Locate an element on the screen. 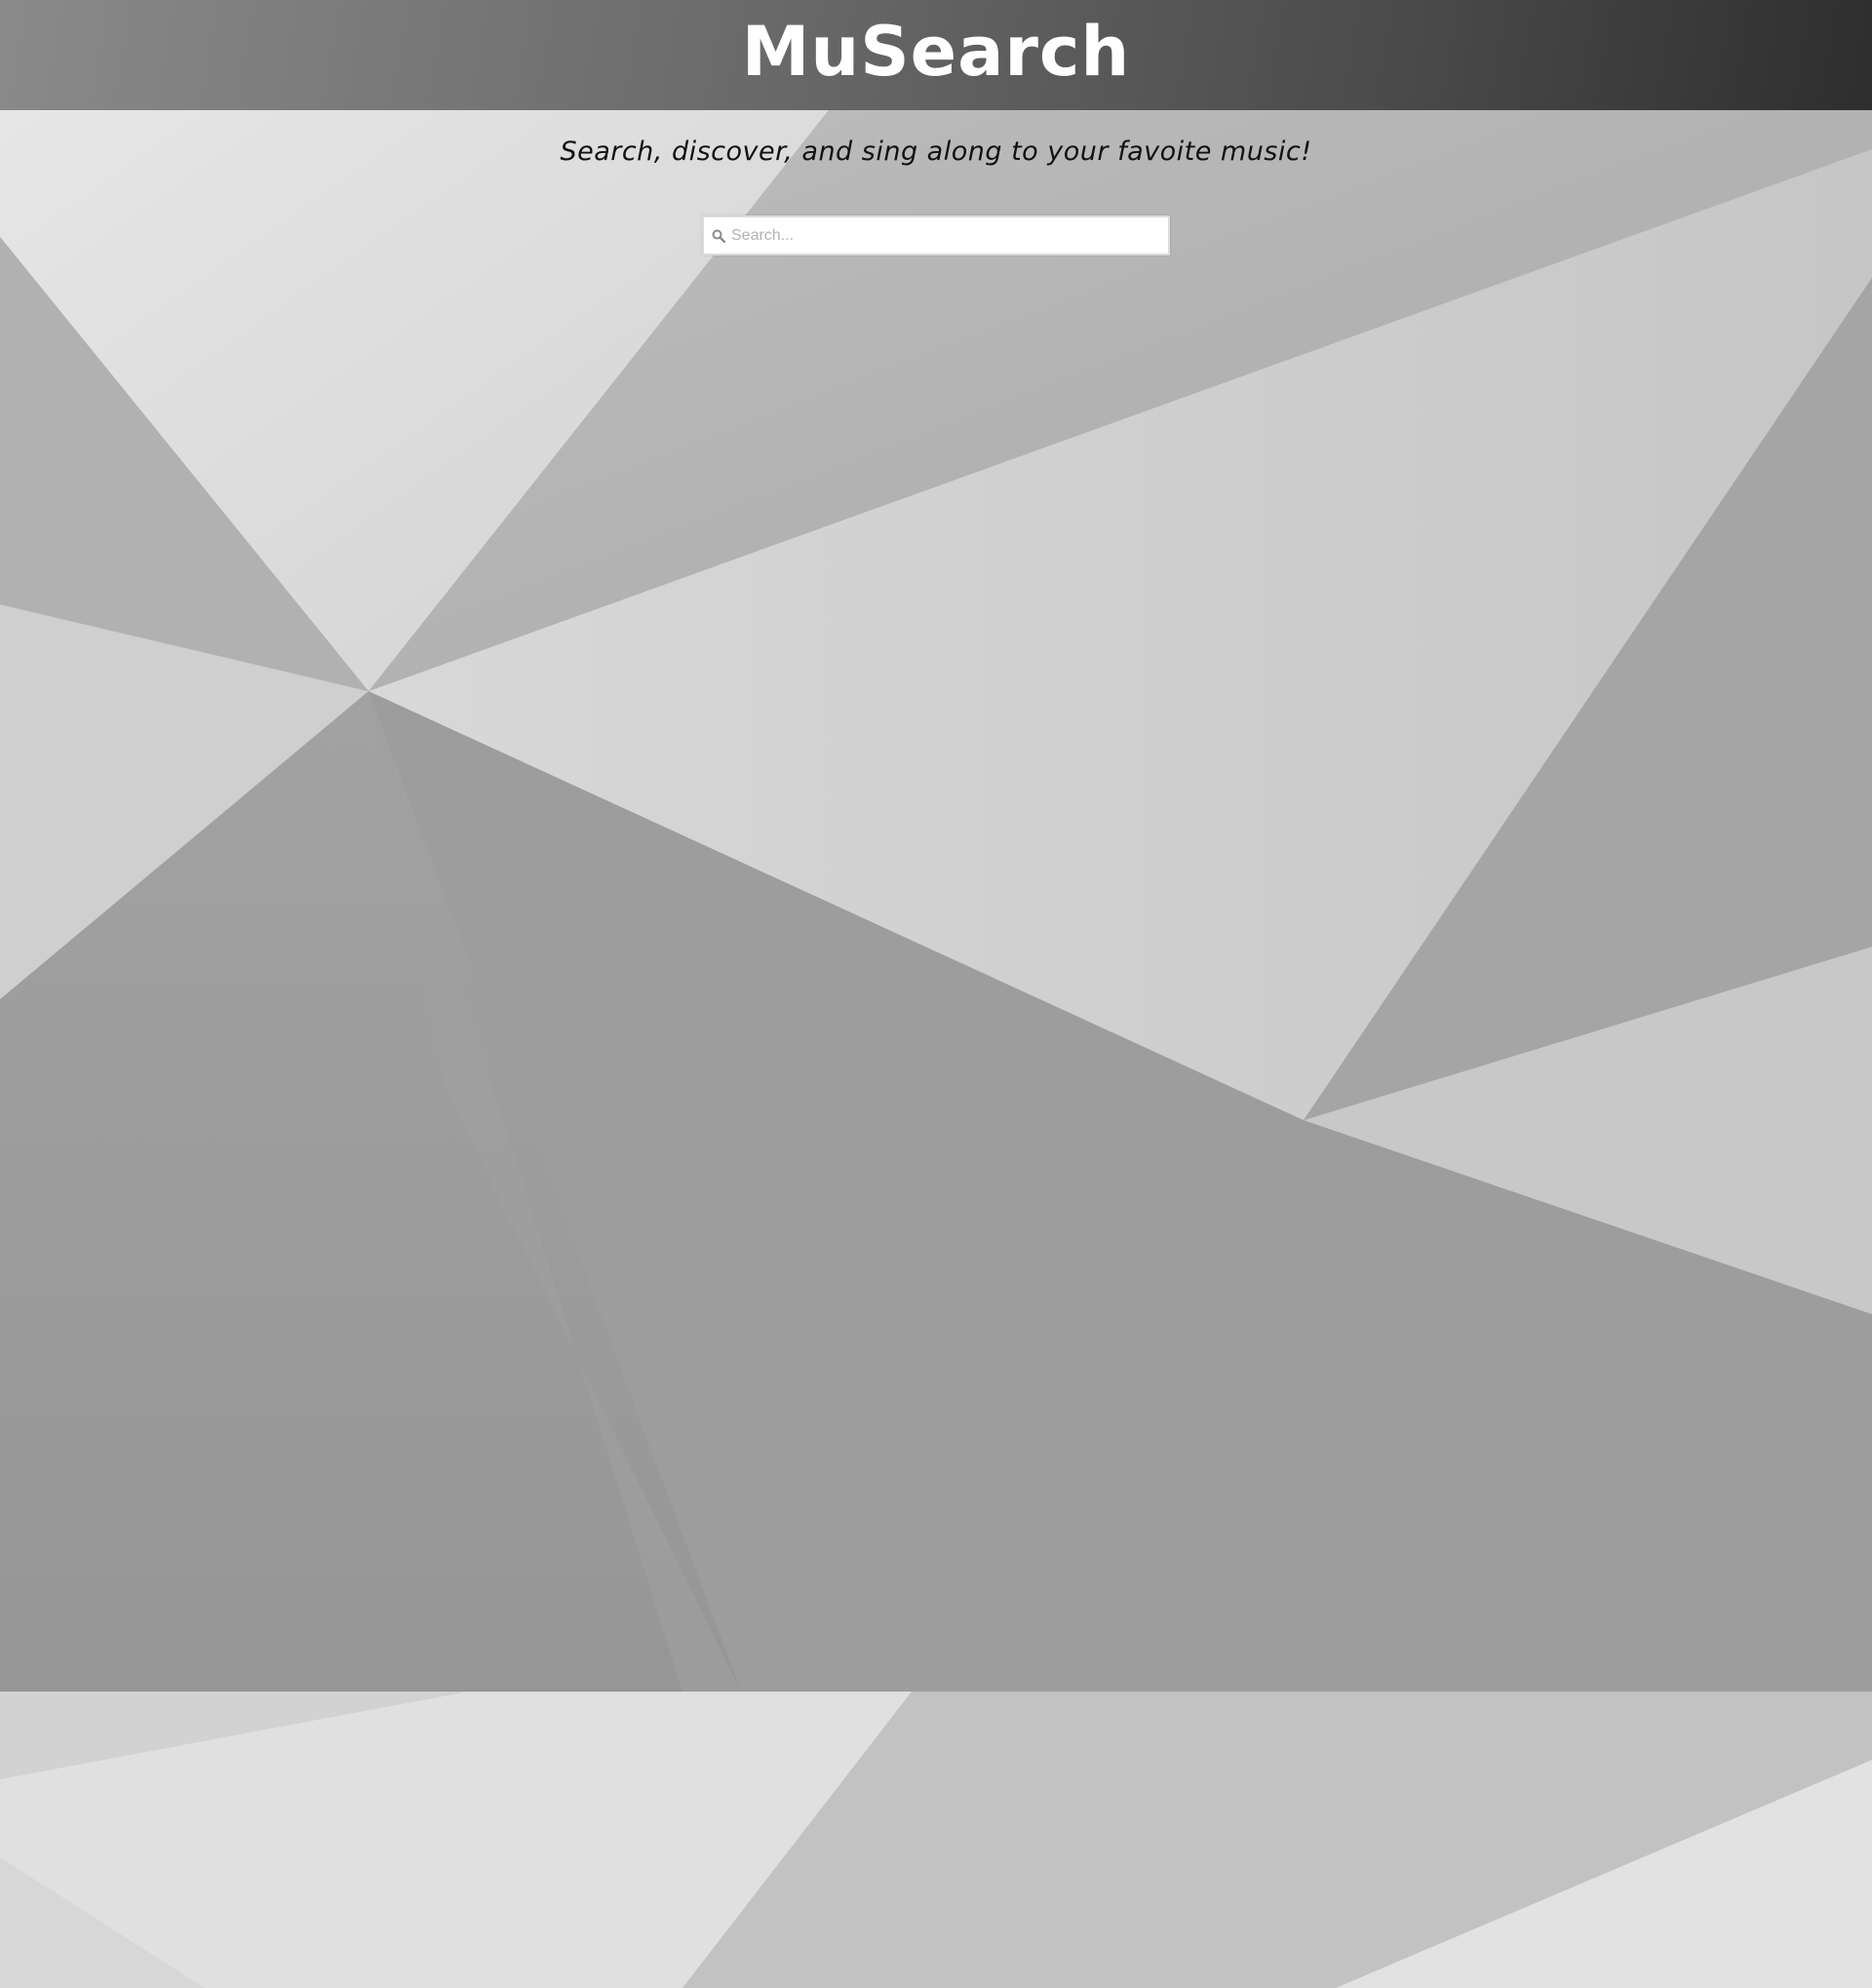 The image size is (1872, 1988). geometric-footer-image is located at coordinates (936, 1840).